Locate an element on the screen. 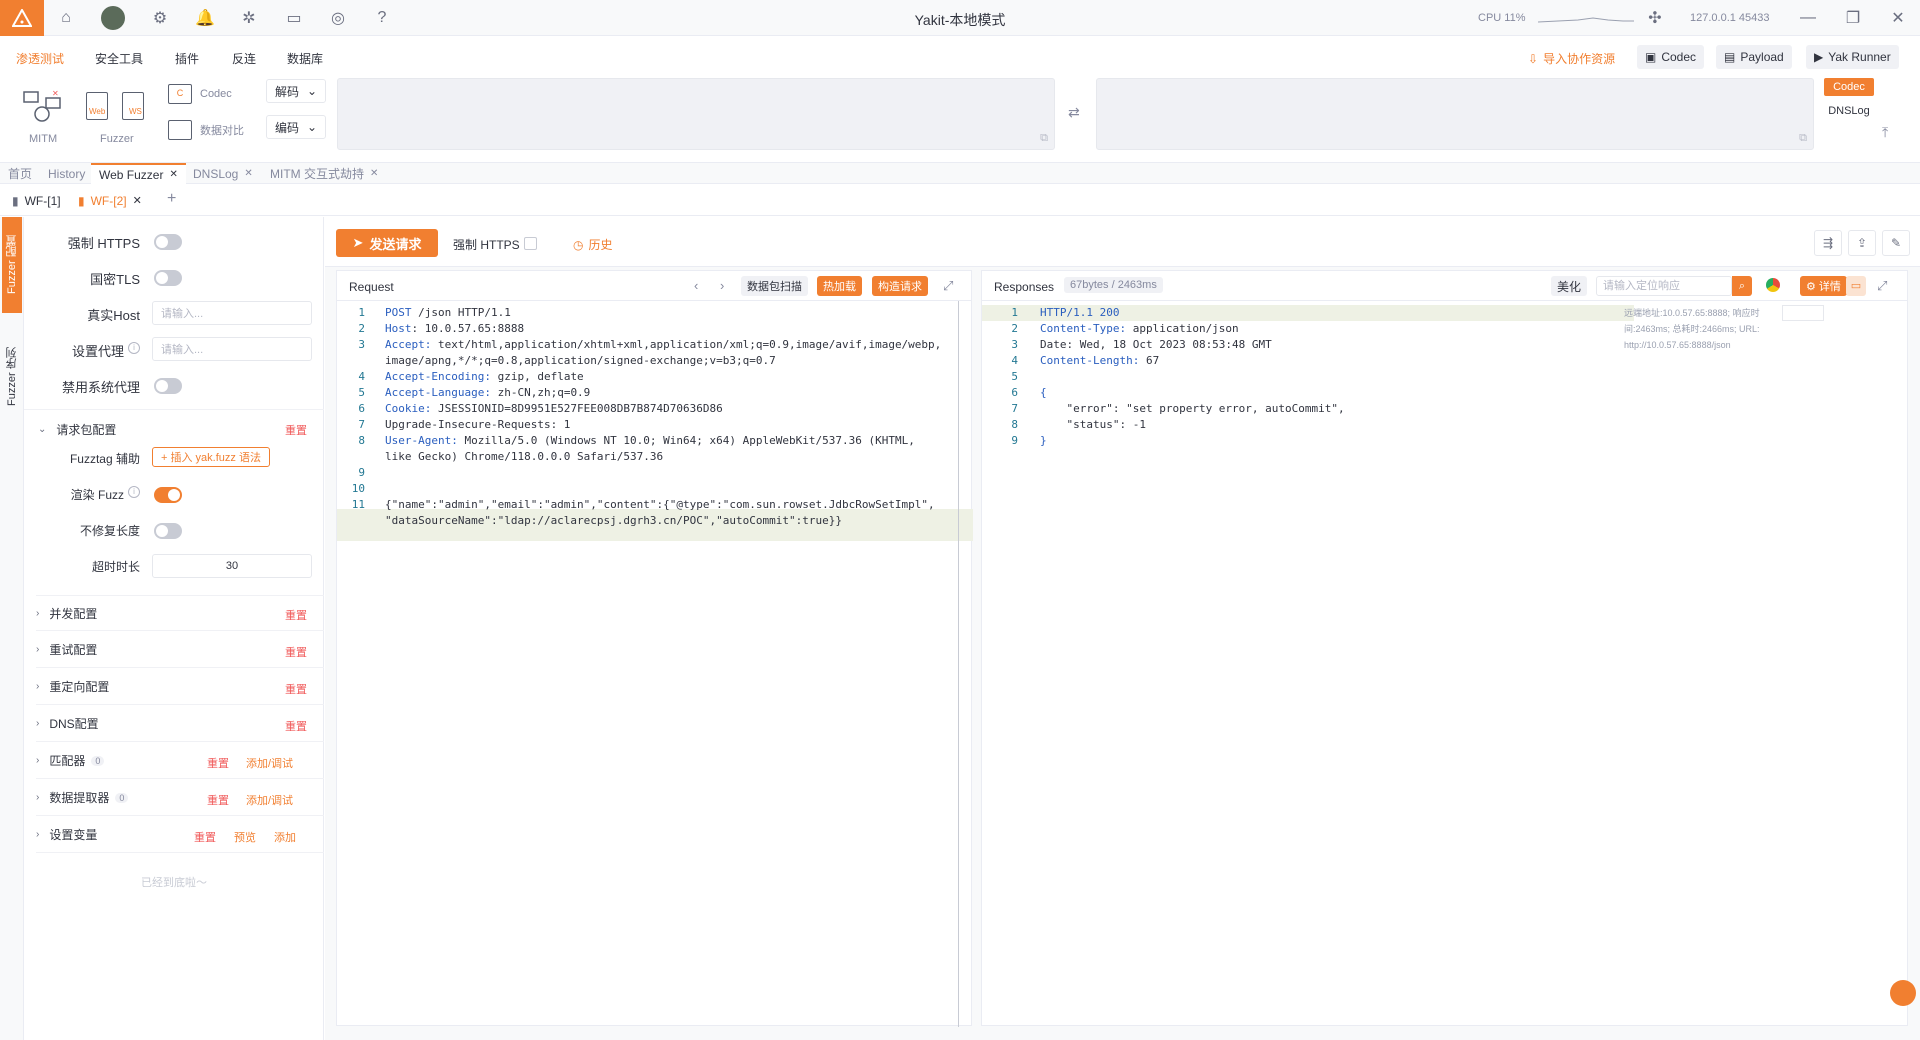 Image resolution: width=1920 pixels, height=1040 pixels. force-https-toggle is located at coordinates (168, 242).